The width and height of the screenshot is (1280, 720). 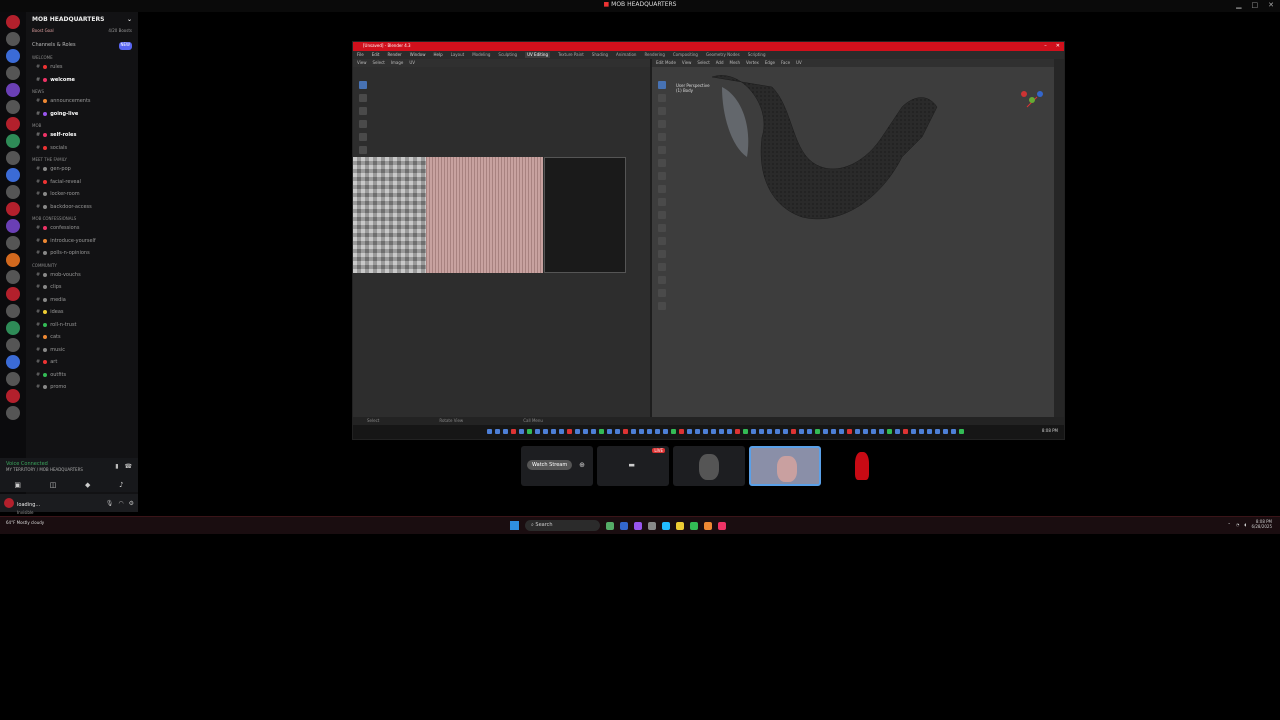 What do you see at coordinates (562, 525) in the screenshot?
I see `taskbar-search: ⌕ Search` at bounding box center [562, 525].